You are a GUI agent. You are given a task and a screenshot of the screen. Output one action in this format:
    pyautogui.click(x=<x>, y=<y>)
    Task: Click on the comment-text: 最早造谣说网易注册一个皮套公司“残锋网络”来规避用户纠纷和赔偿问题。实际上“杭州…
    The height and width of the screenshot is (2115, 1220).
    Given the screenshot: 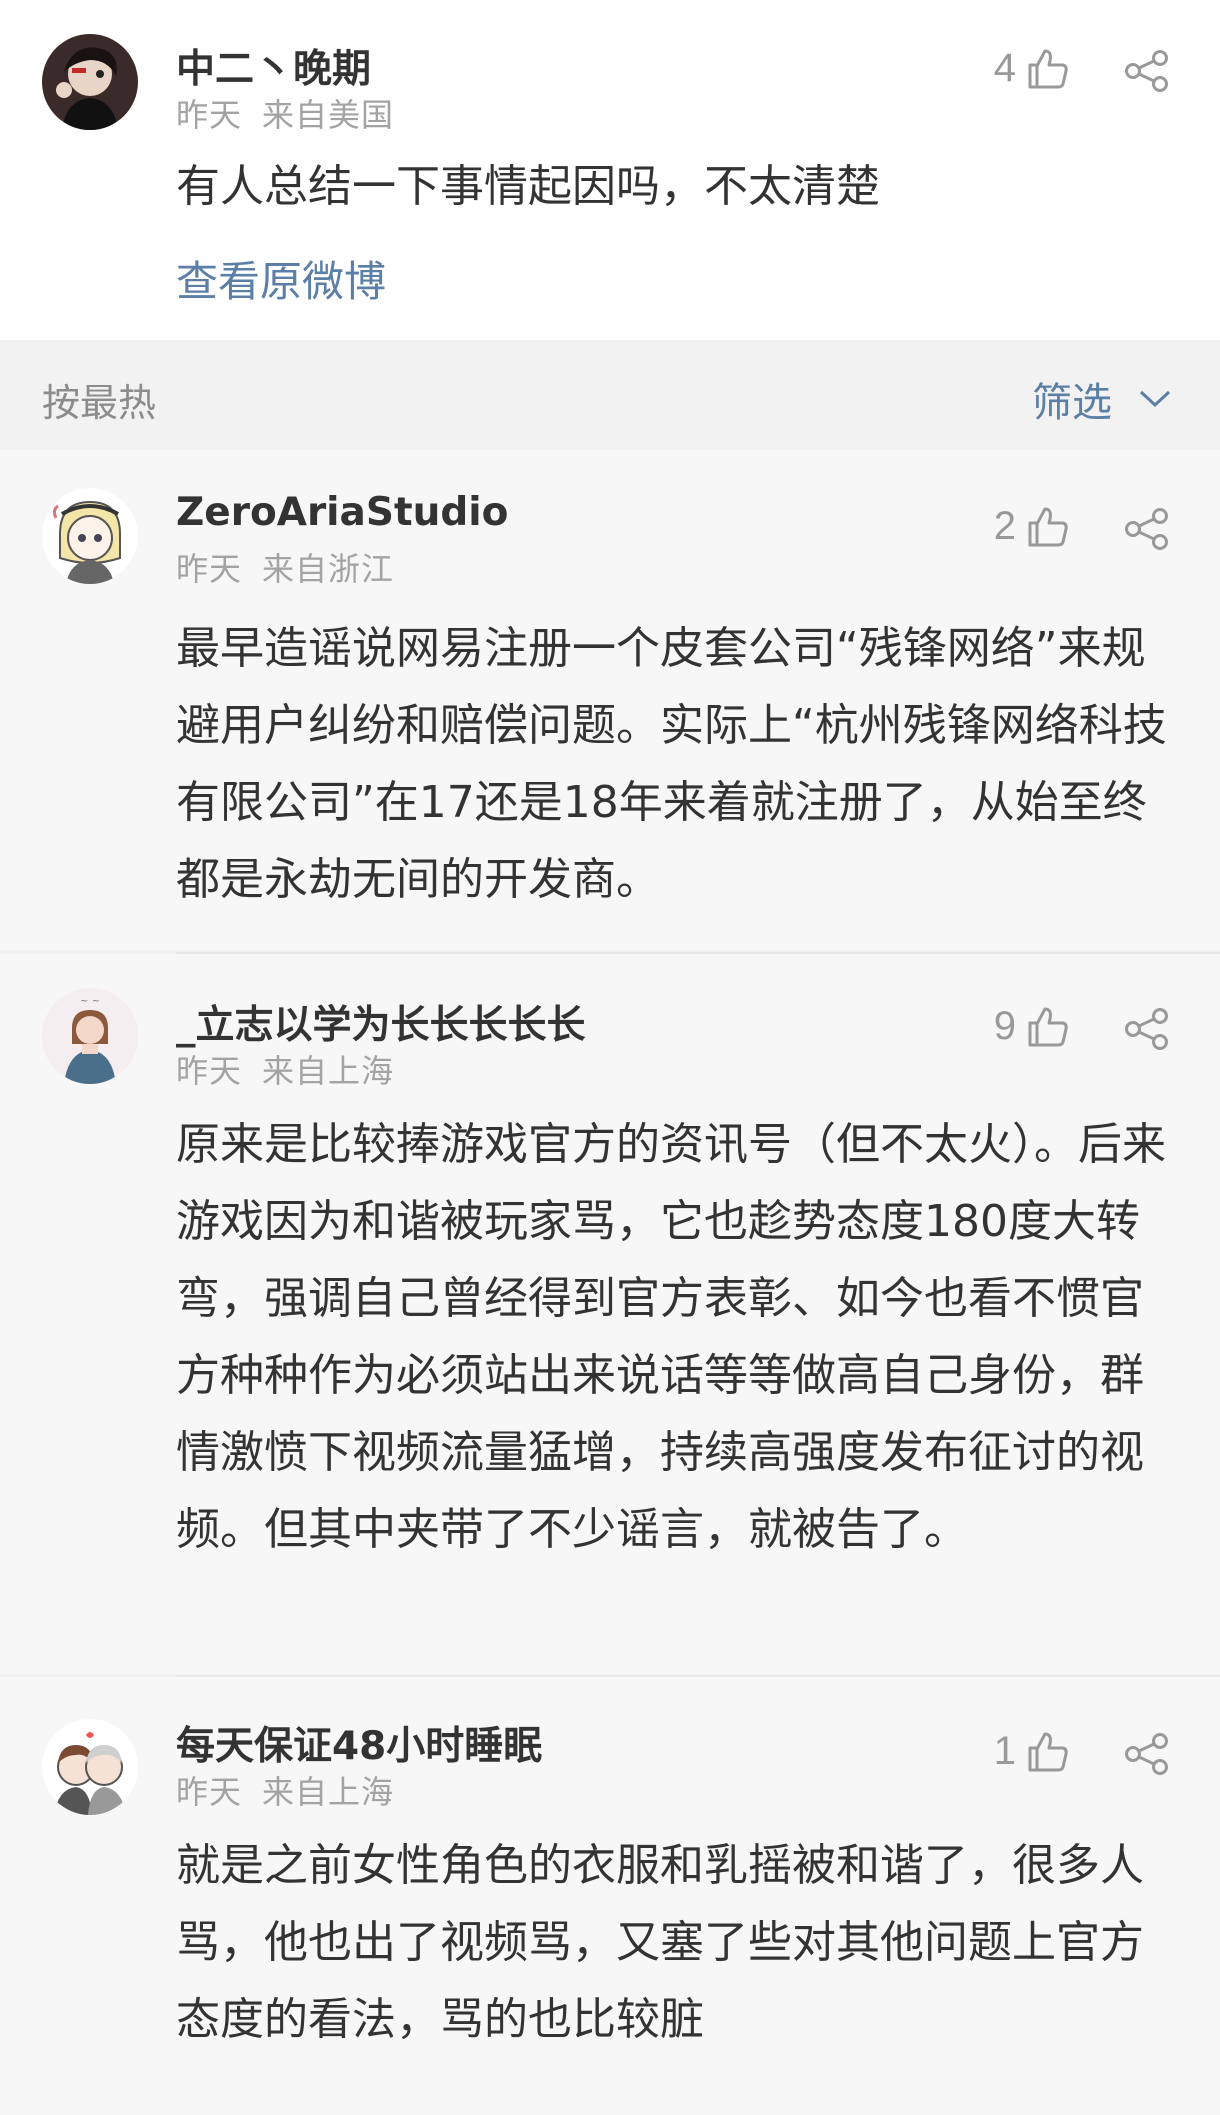 What is the action you would take?
    pyautogui.click(x=671, y=764)
    